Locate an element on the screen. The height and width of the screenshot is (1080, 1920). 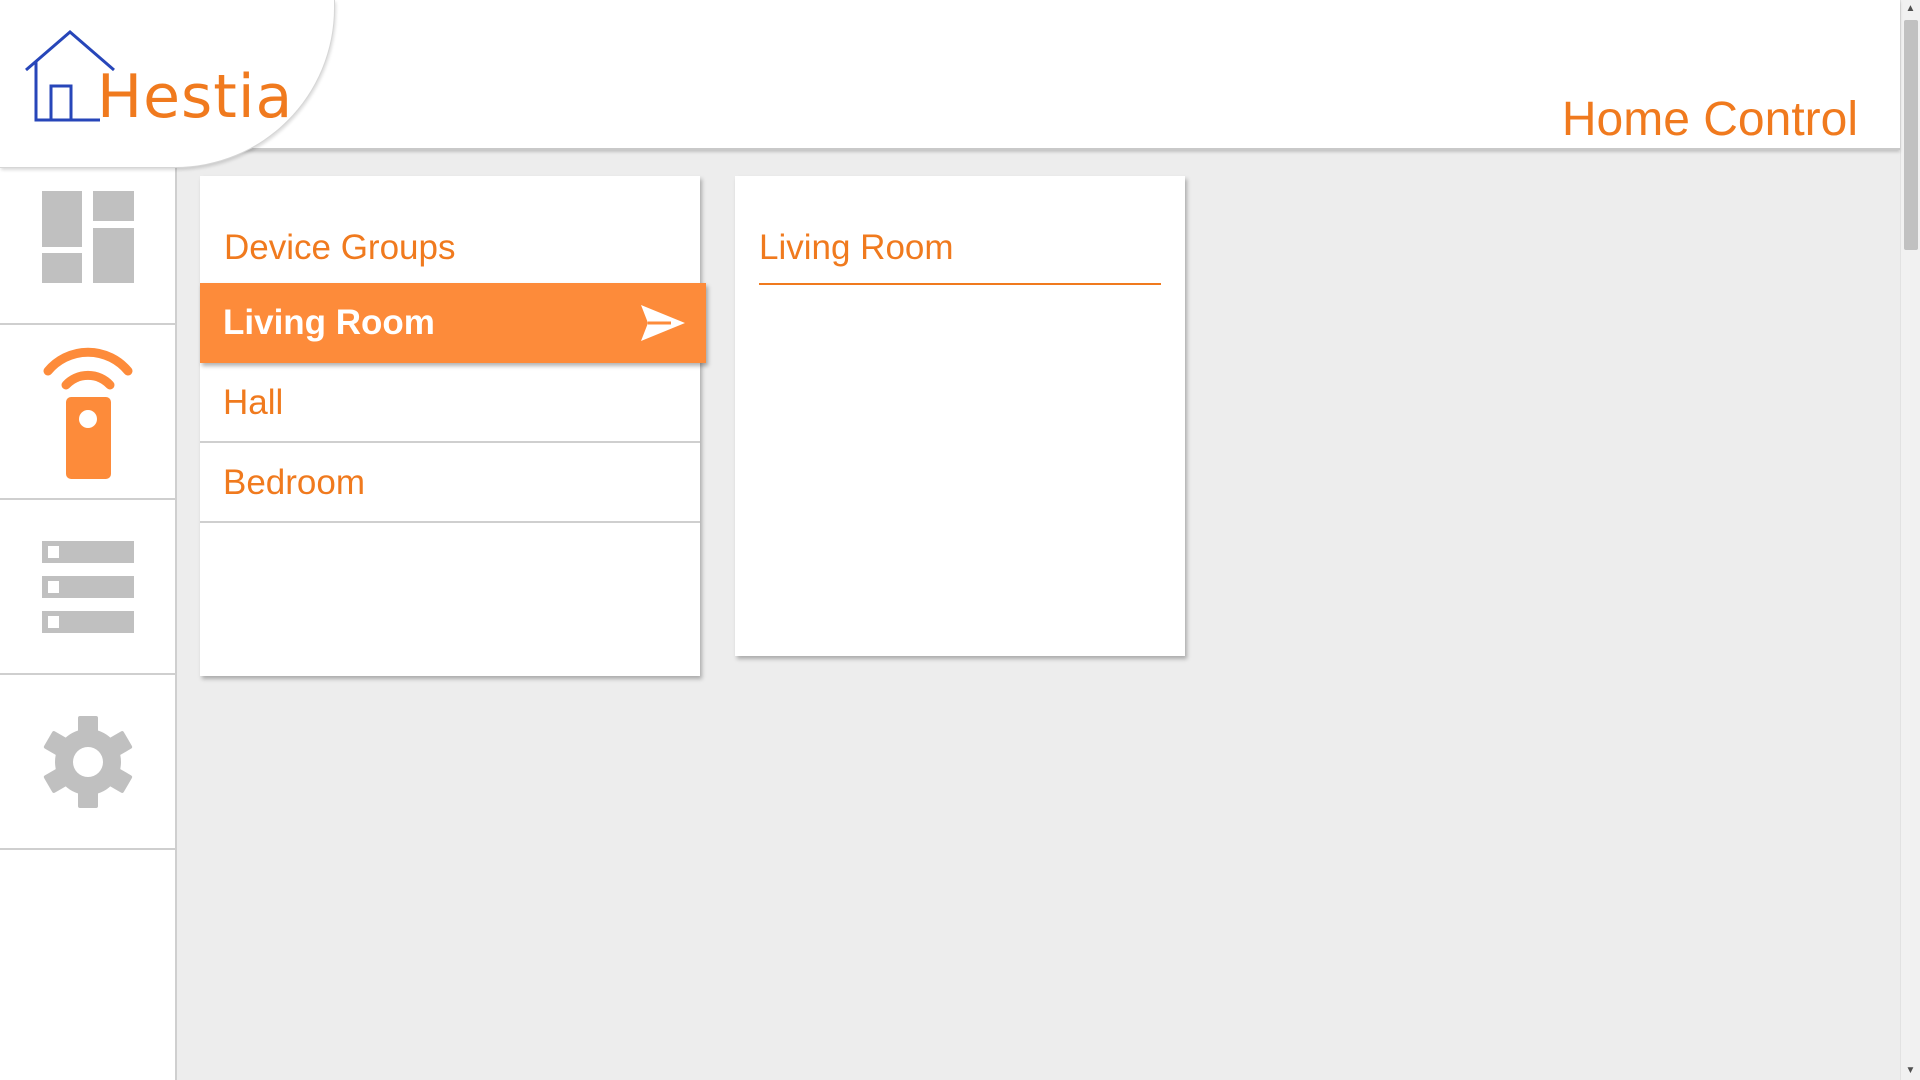
sidebar-item-settings is located at coordinates (87, 762).